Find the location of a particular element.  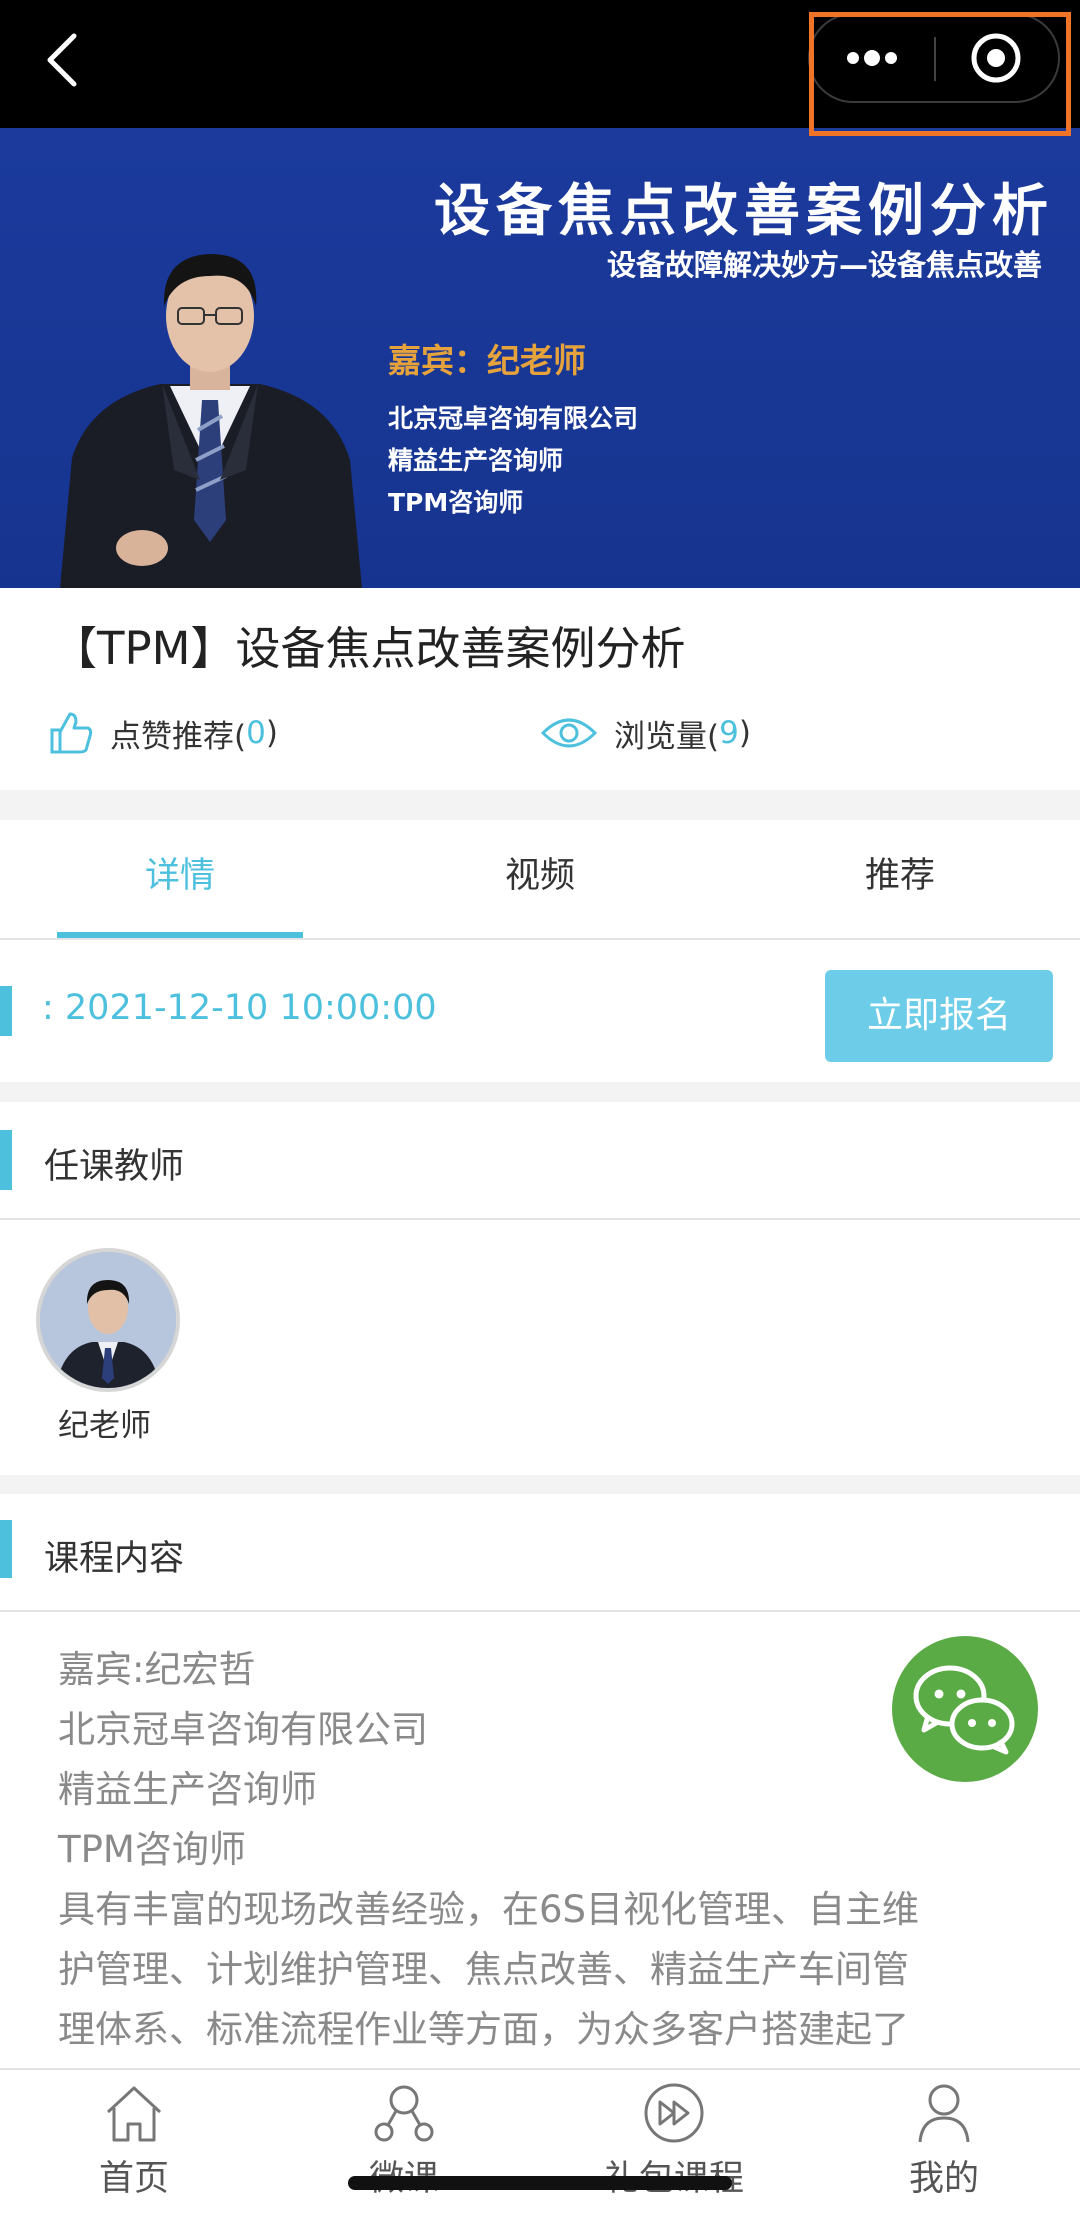

share-nodes-icon is located at coordinates (404, 2113).